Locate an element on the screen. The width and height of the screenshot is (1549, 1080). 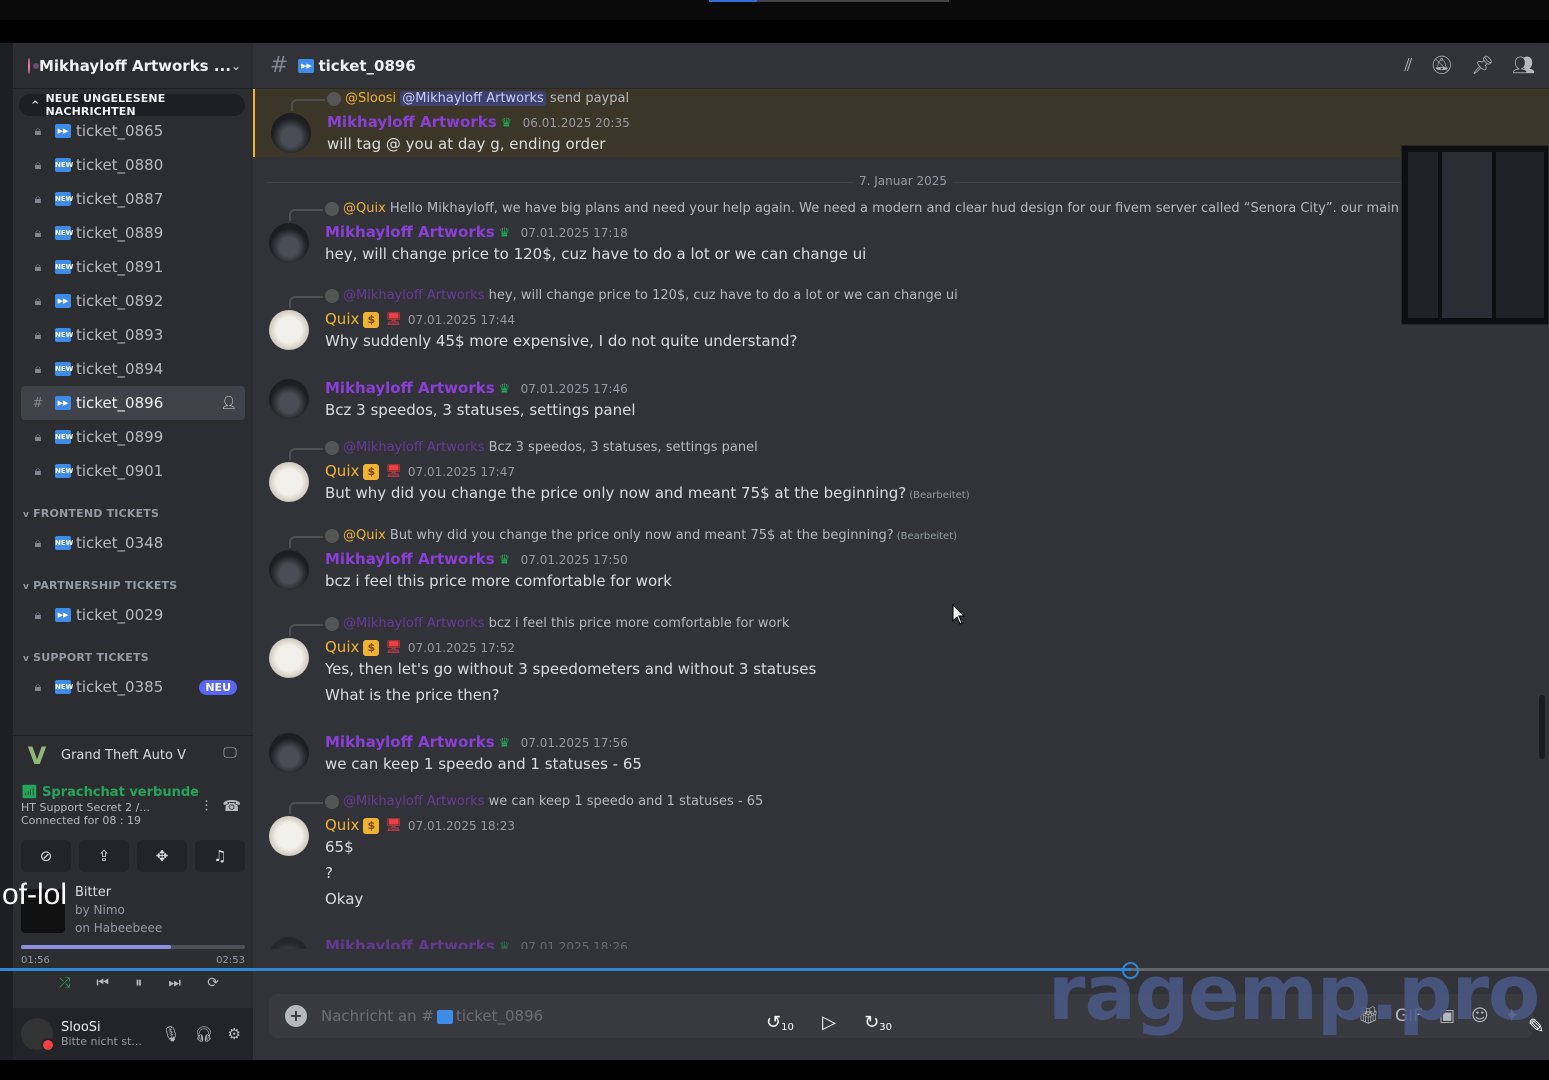
mention: @Mikhayloff Artworks is located at coordinates (473, 98).